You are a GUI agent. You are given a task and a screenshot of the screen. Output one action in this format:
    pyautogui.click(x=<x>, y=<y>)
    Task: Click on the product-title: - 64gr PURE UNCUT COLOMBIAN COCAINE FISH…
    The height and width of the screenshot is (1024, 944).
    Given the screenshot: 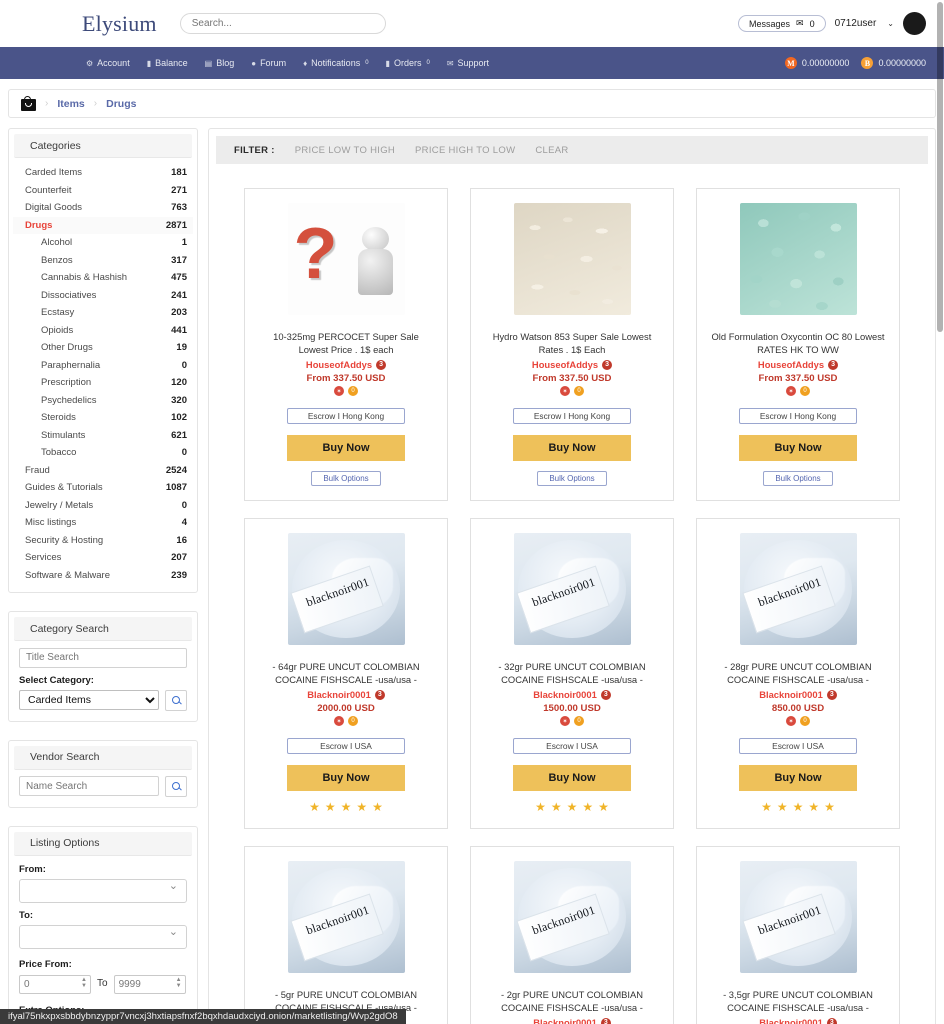 What is the action you would take?
    pyautogui.click(x=346, y=674)
    